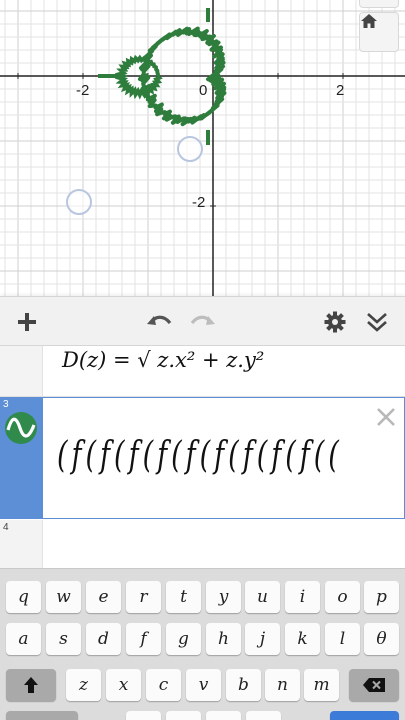  Describe the element at coordinates (21, 371) in the screenshot. I see `expression-gutter` at that location.